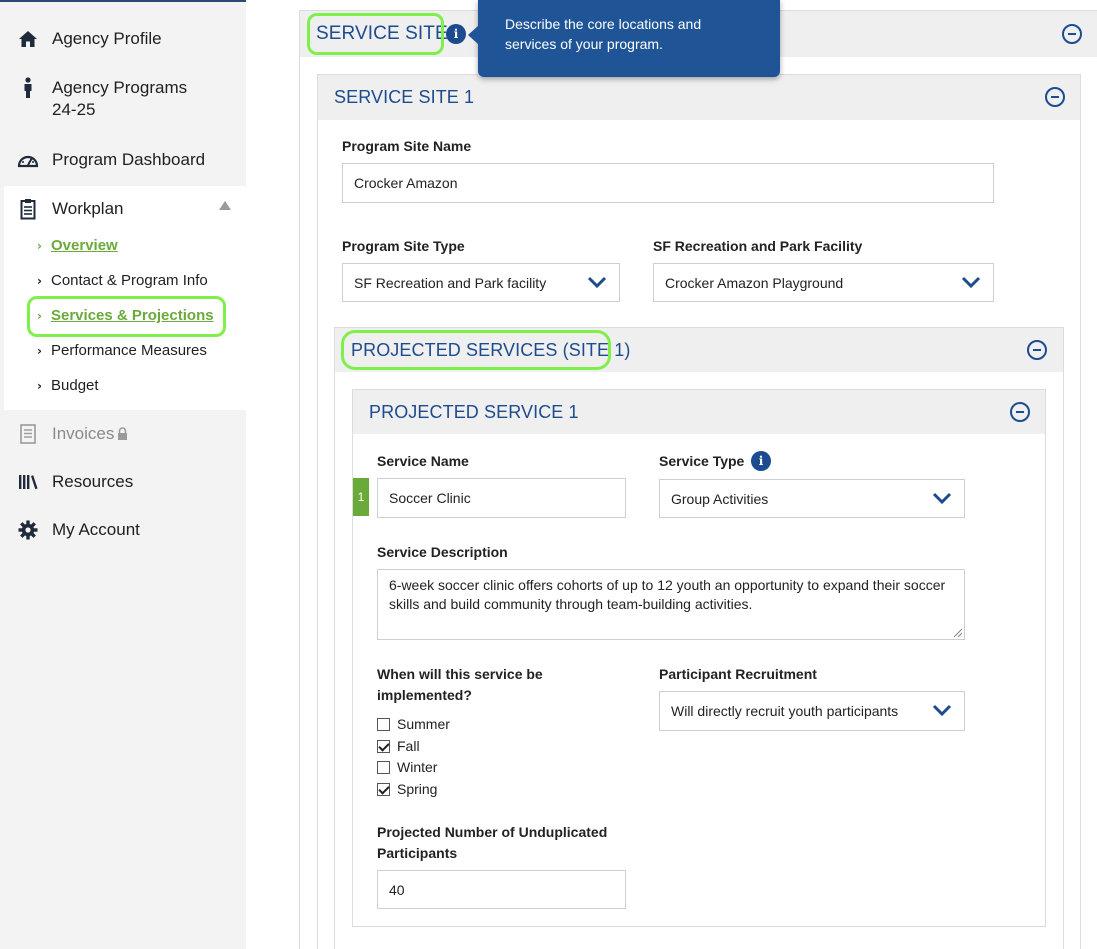 The width and height of the screenshot is (1097, 949). I want to click on library-icon, so click(28, 482).